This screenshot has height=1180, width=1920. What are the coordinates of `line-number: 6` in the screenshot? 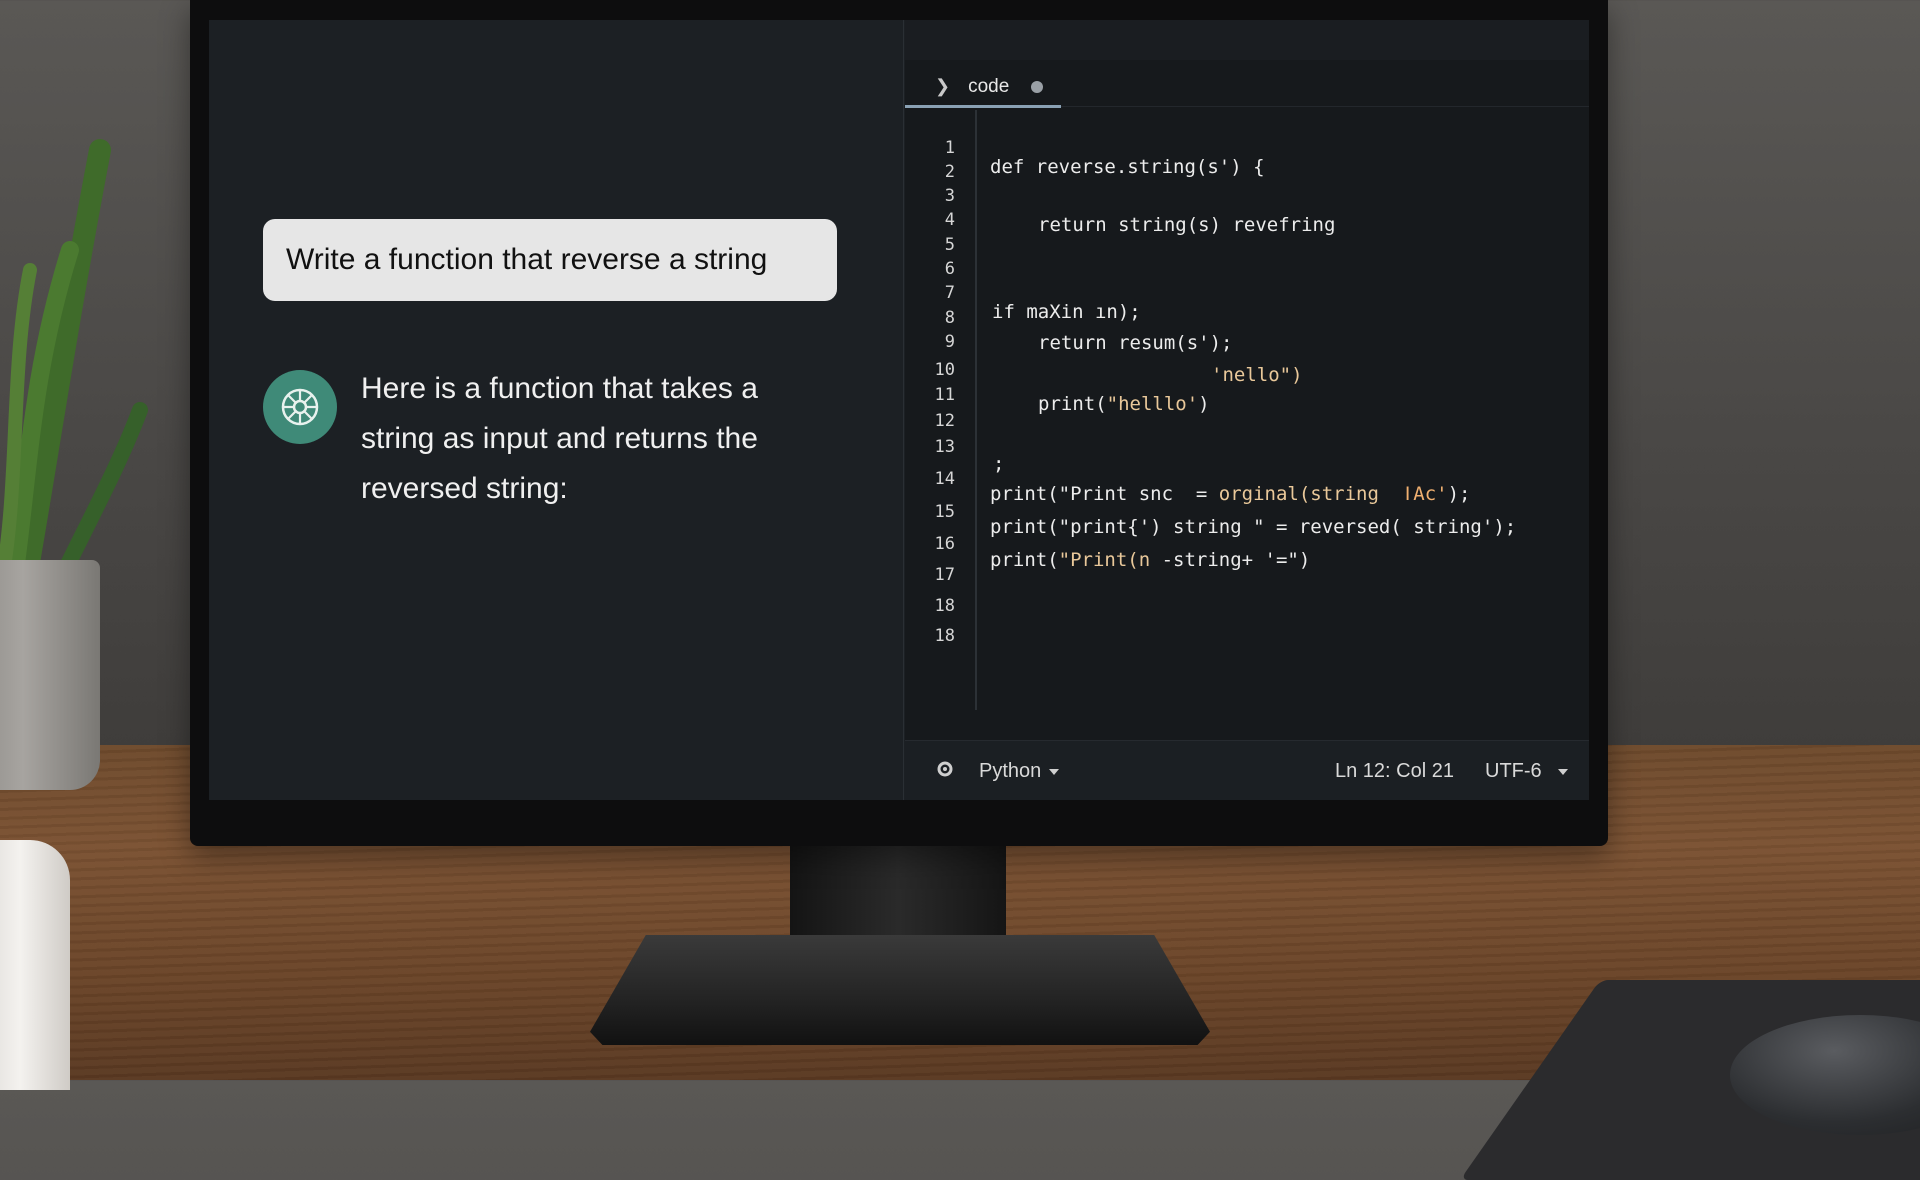 It's located at (949, 269).